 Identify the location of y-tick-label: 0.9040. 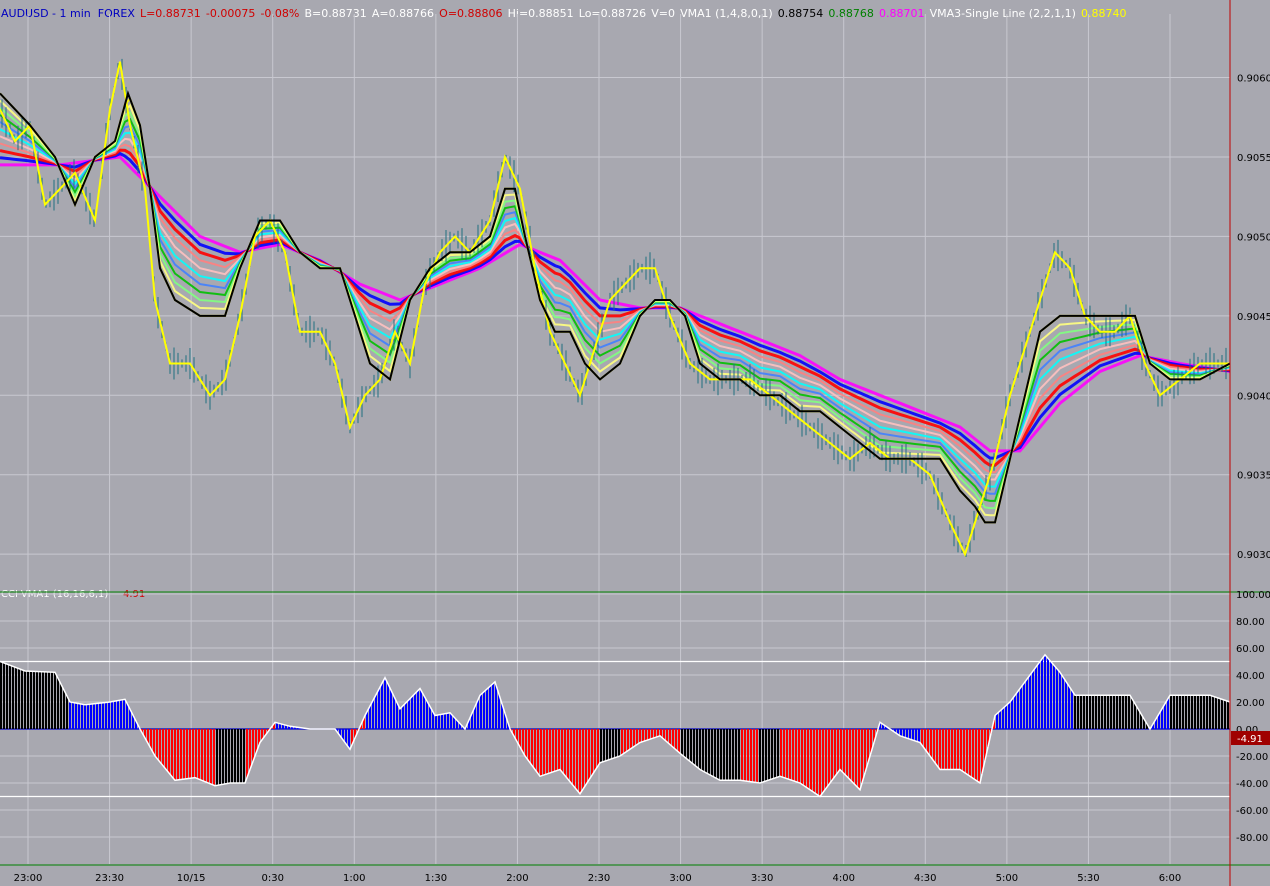
(1253, 396).